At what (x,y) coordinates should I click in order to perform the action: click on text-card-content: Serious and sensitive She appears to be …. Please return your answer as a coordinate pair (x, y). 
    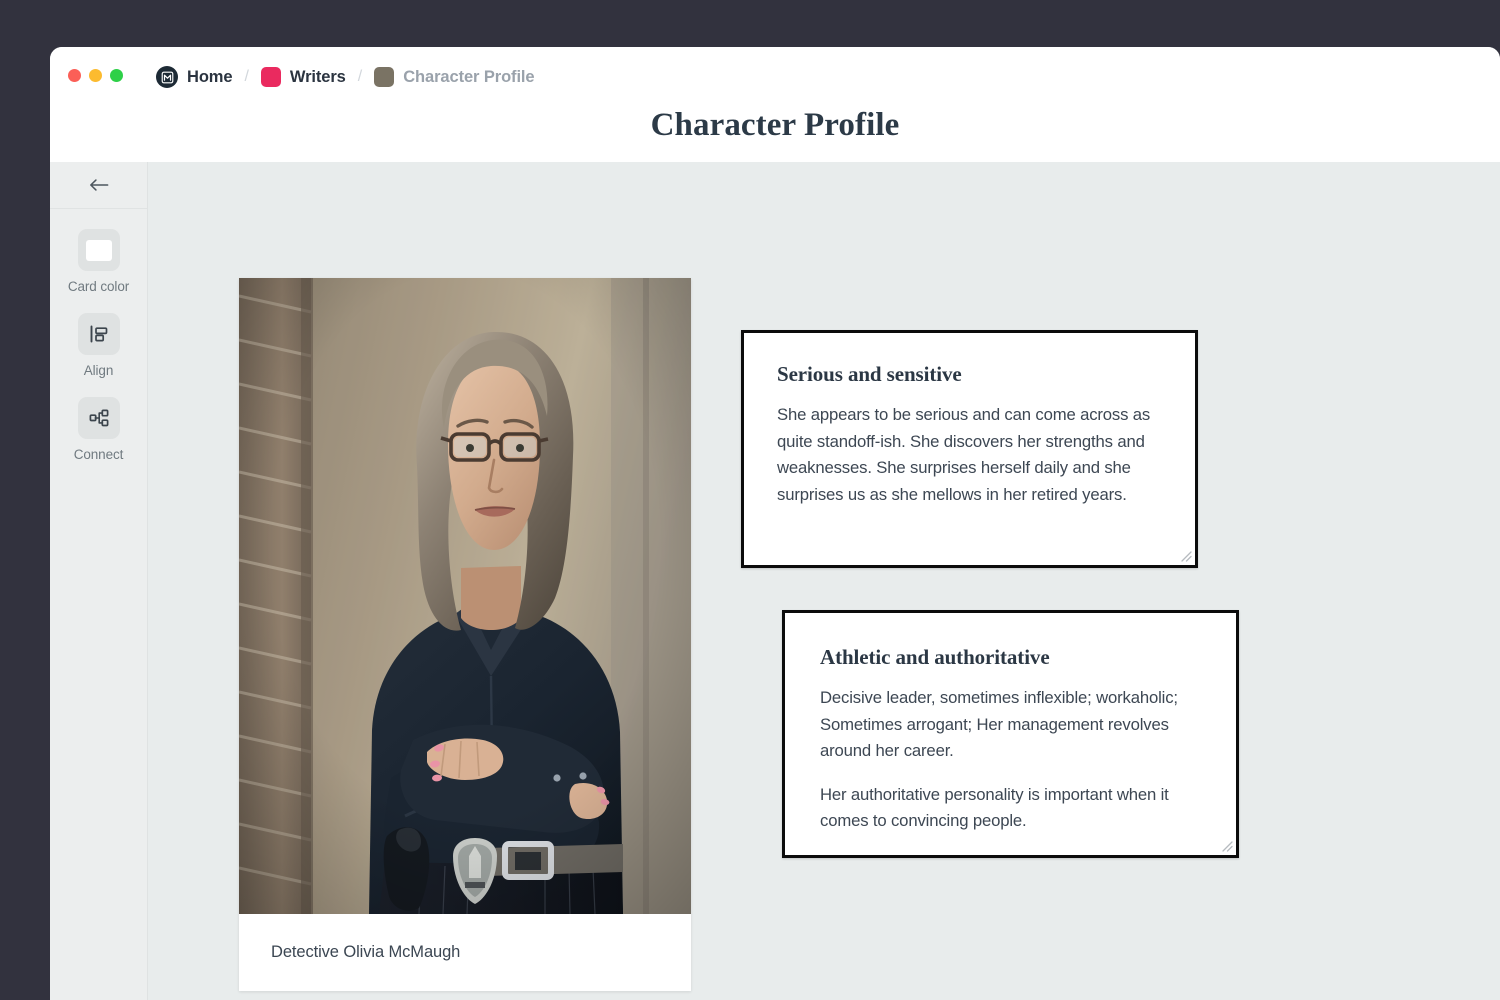
    Looking at the image, I should click on (969, 420).